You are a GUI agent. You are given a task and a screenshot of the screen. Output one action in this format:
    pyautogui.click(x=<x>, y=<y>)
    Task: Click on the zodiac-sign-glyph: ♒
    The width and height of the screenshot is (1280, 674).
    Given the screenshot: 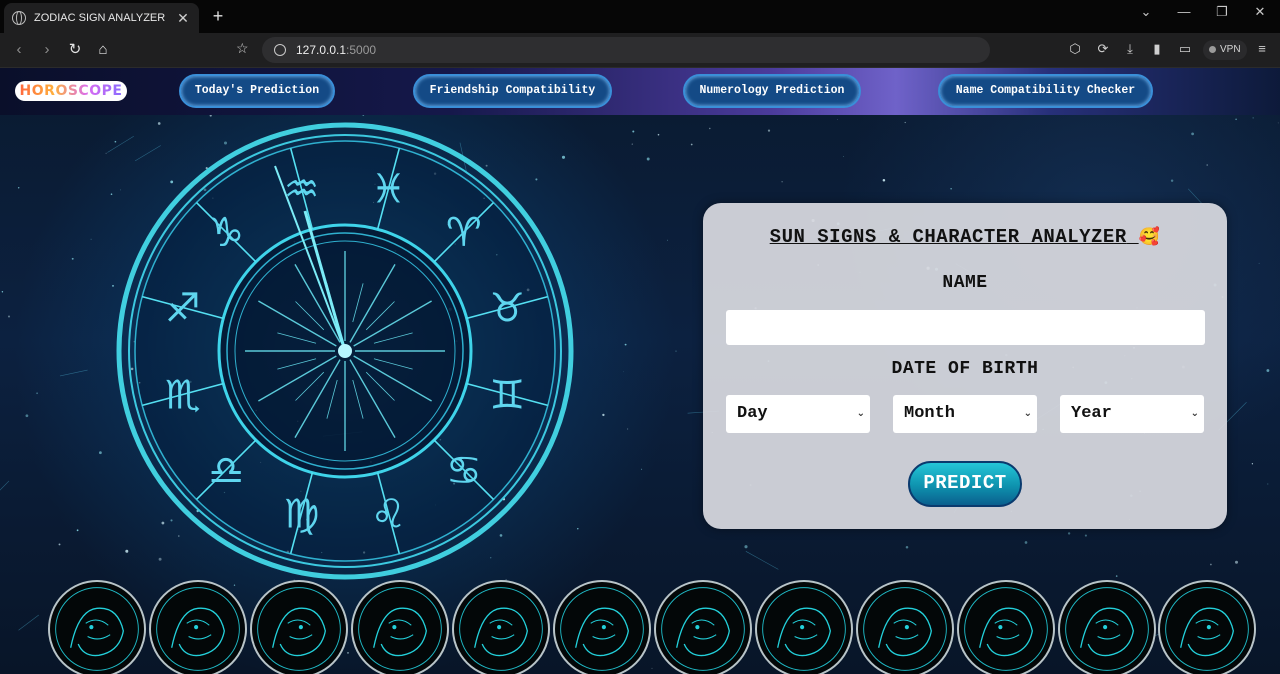 What is the action you would take?
    pyautogui.click(x=302, y=190)
    